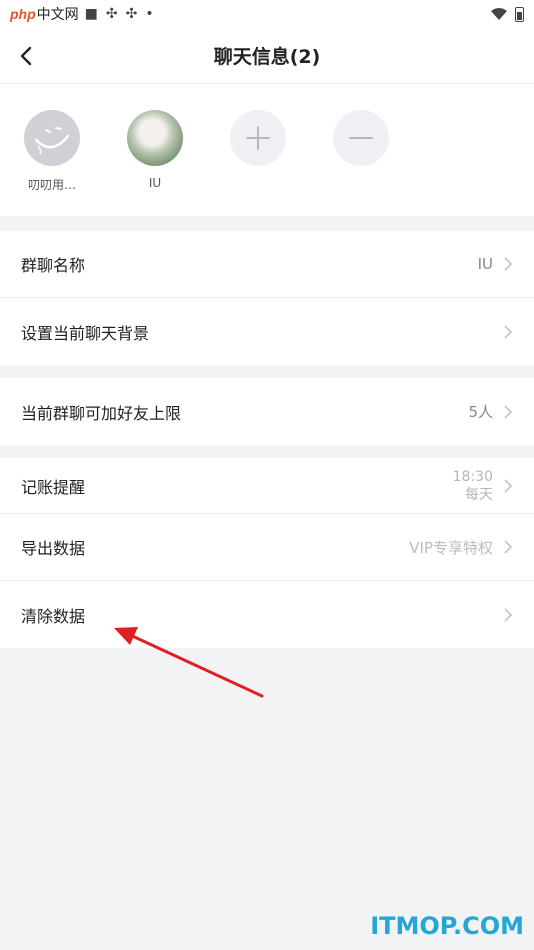 This screenshot has width=534, height=950. I want to click on plus-icon, so click(258, 138).